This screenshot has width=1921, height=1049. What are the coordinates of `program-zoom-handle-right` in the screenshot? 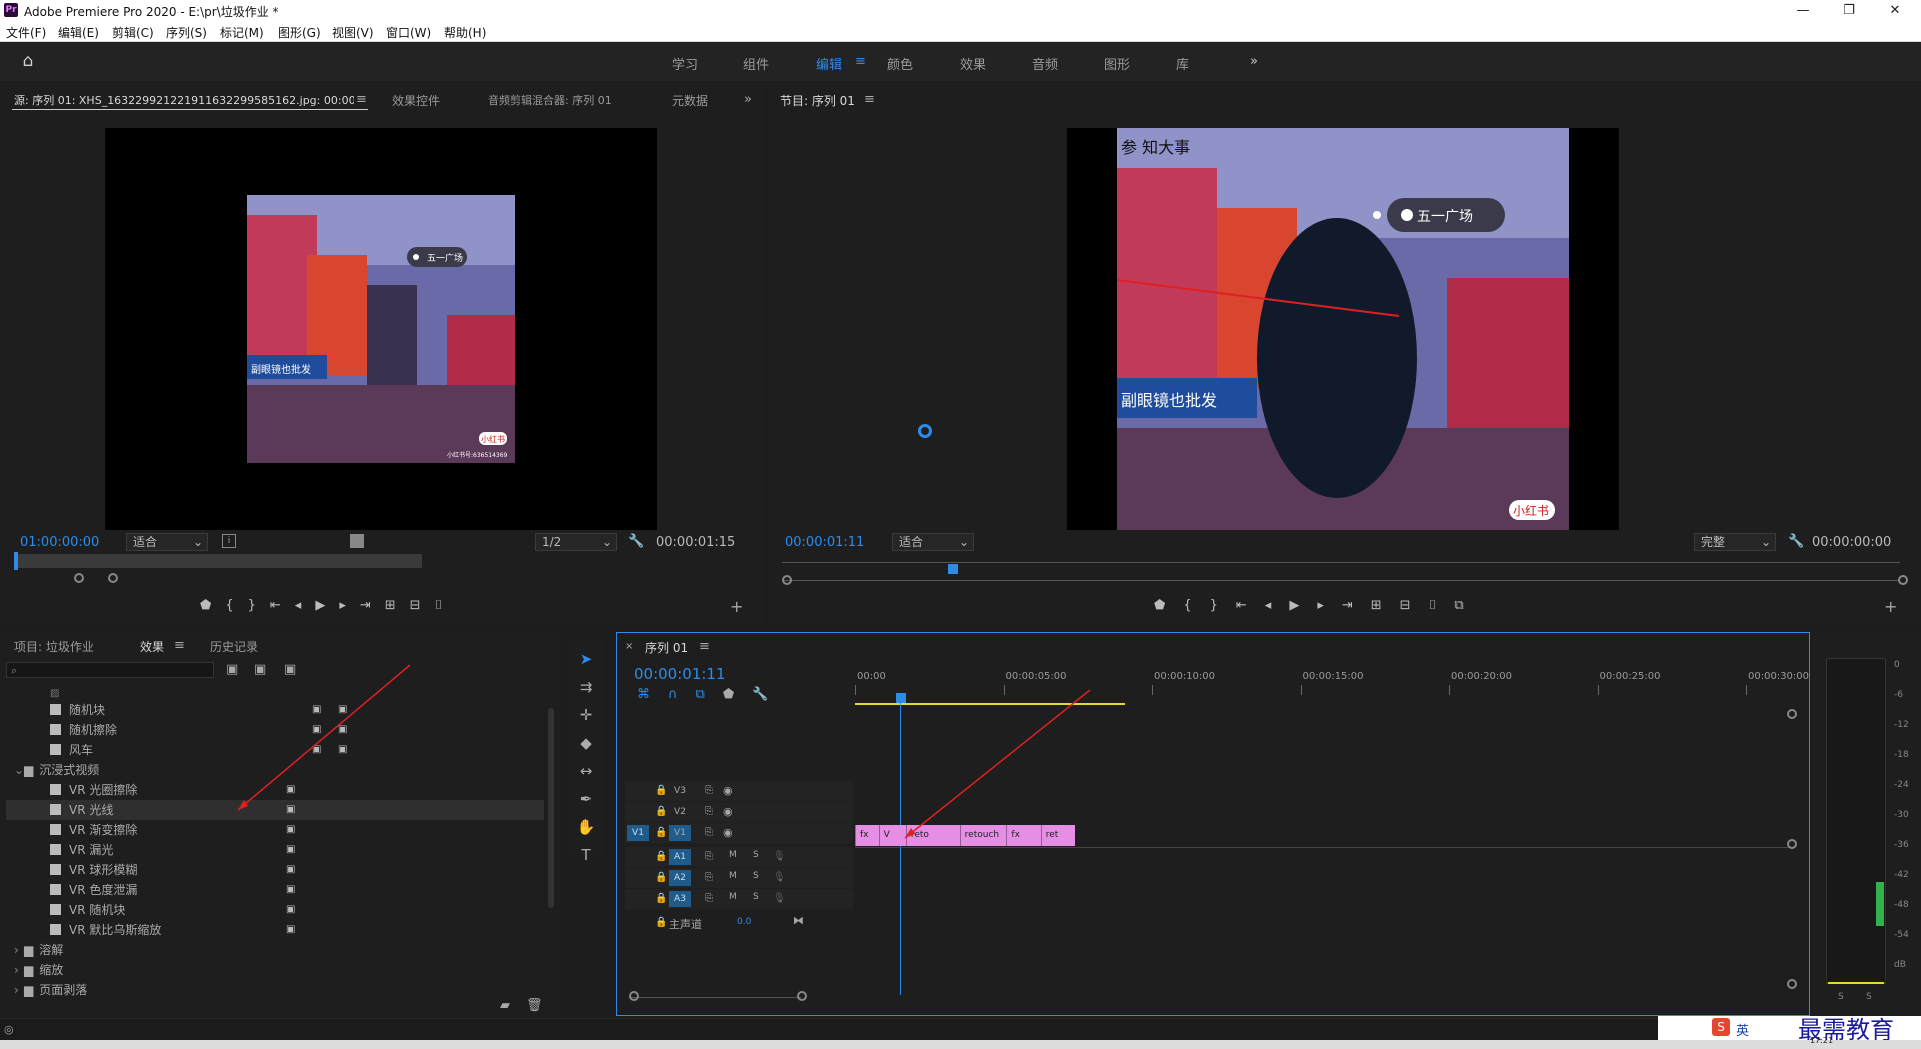 It's located at (1903, 580).